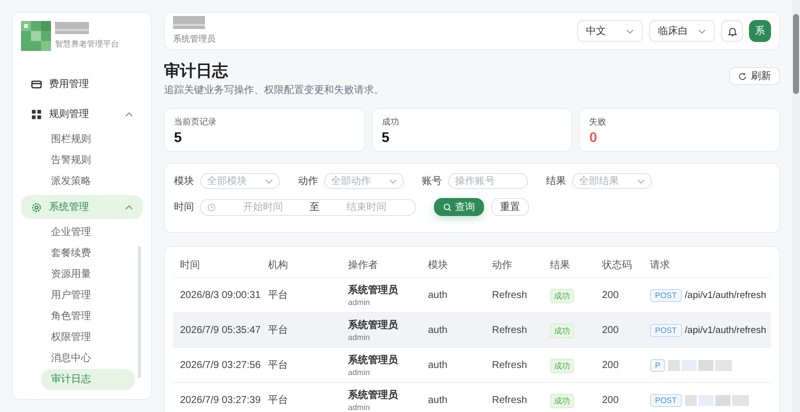 This screenshot has width=800, height=412. Describe the element at coordinates (88, 316) in the screenshot. I see `nav-subitem: 角色管理` at that location.